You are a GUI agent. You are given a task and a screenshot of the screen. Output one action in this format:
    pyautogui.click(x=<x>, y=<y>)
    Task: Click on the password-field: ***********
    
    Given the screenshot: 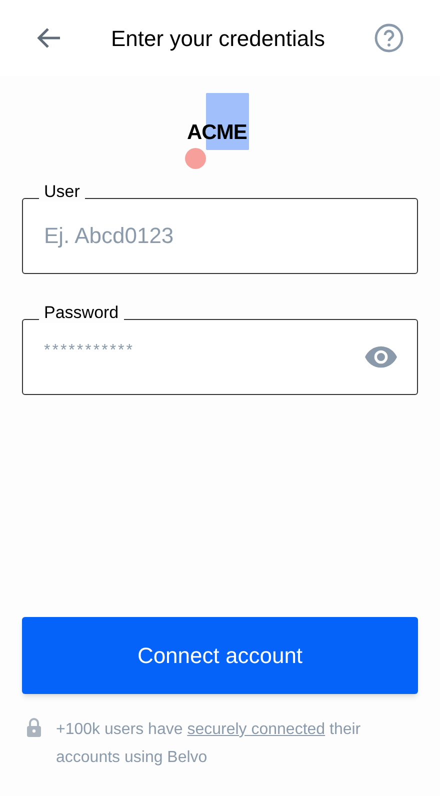 What is the action you would take?
    pyautogui.click(x=220, y=357)
    